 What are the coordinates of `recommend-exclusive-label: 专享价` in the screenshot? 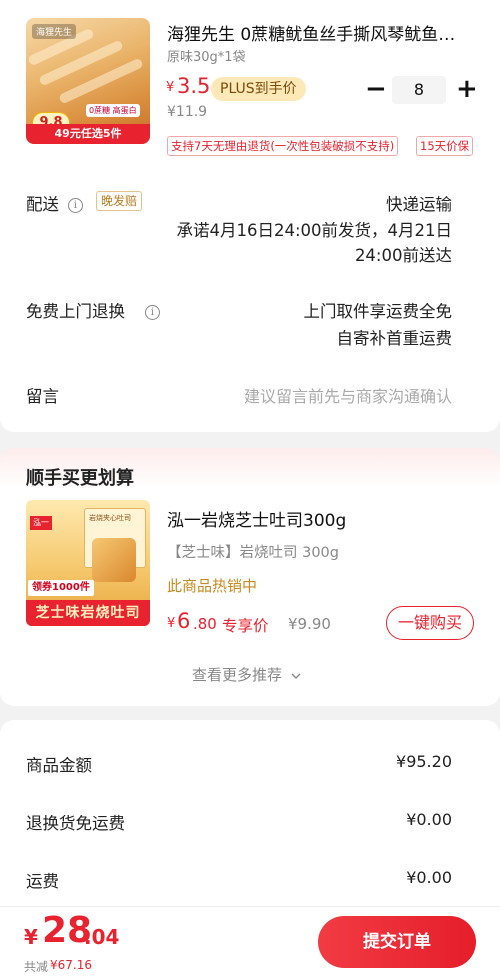 It's located at (245, 626).